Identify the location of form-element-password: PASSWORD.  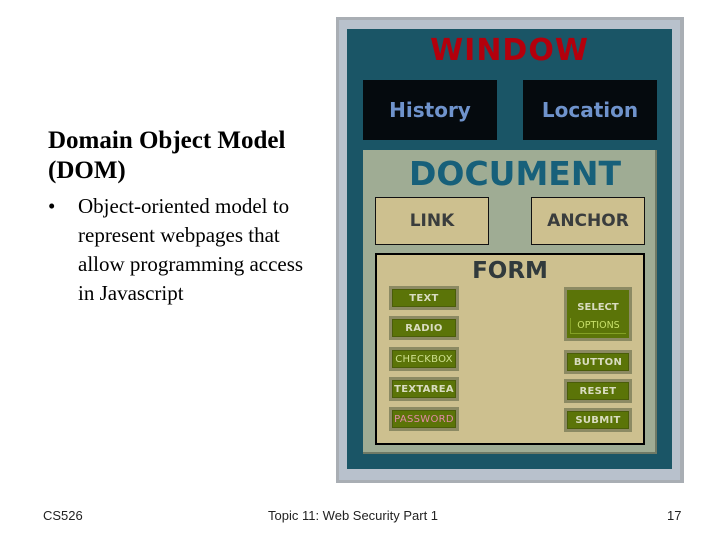
(424, 419).